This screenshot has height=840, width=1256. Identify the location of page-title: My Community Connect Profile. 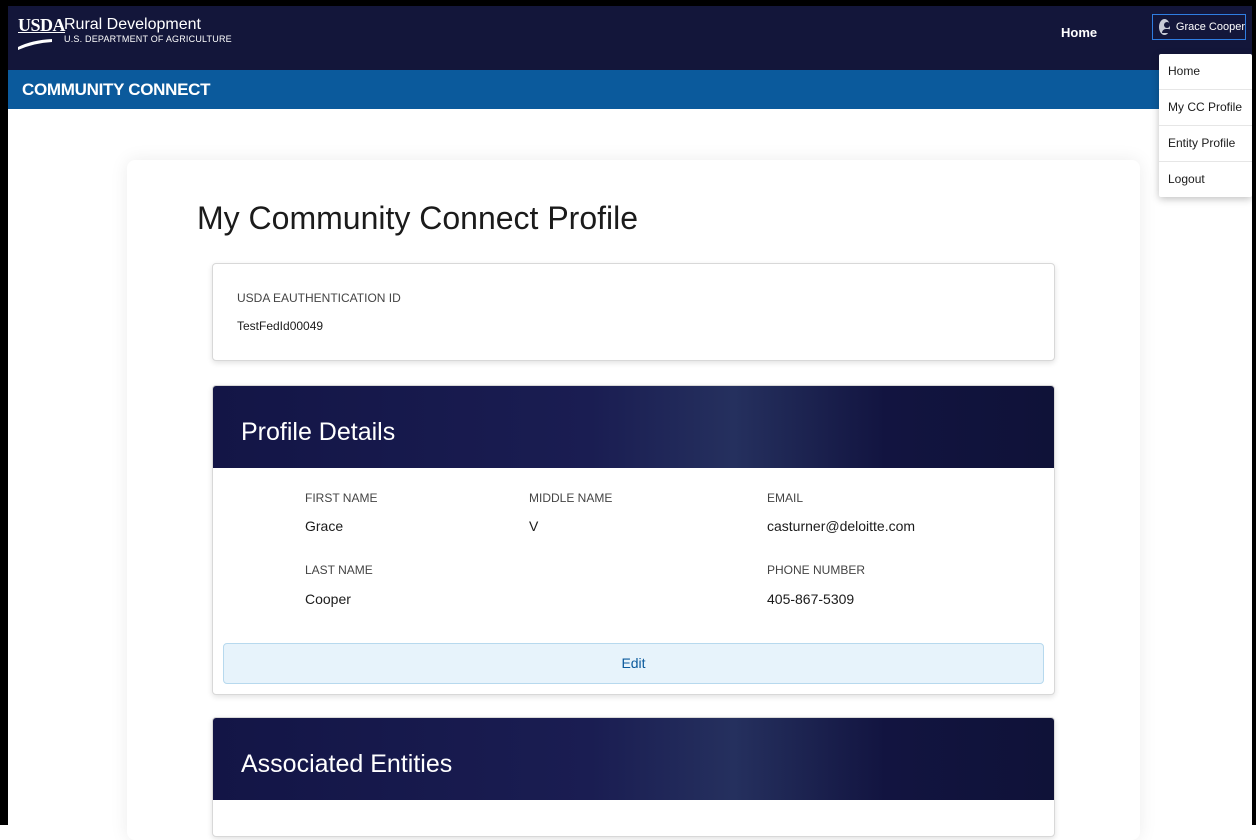
(418, 218).